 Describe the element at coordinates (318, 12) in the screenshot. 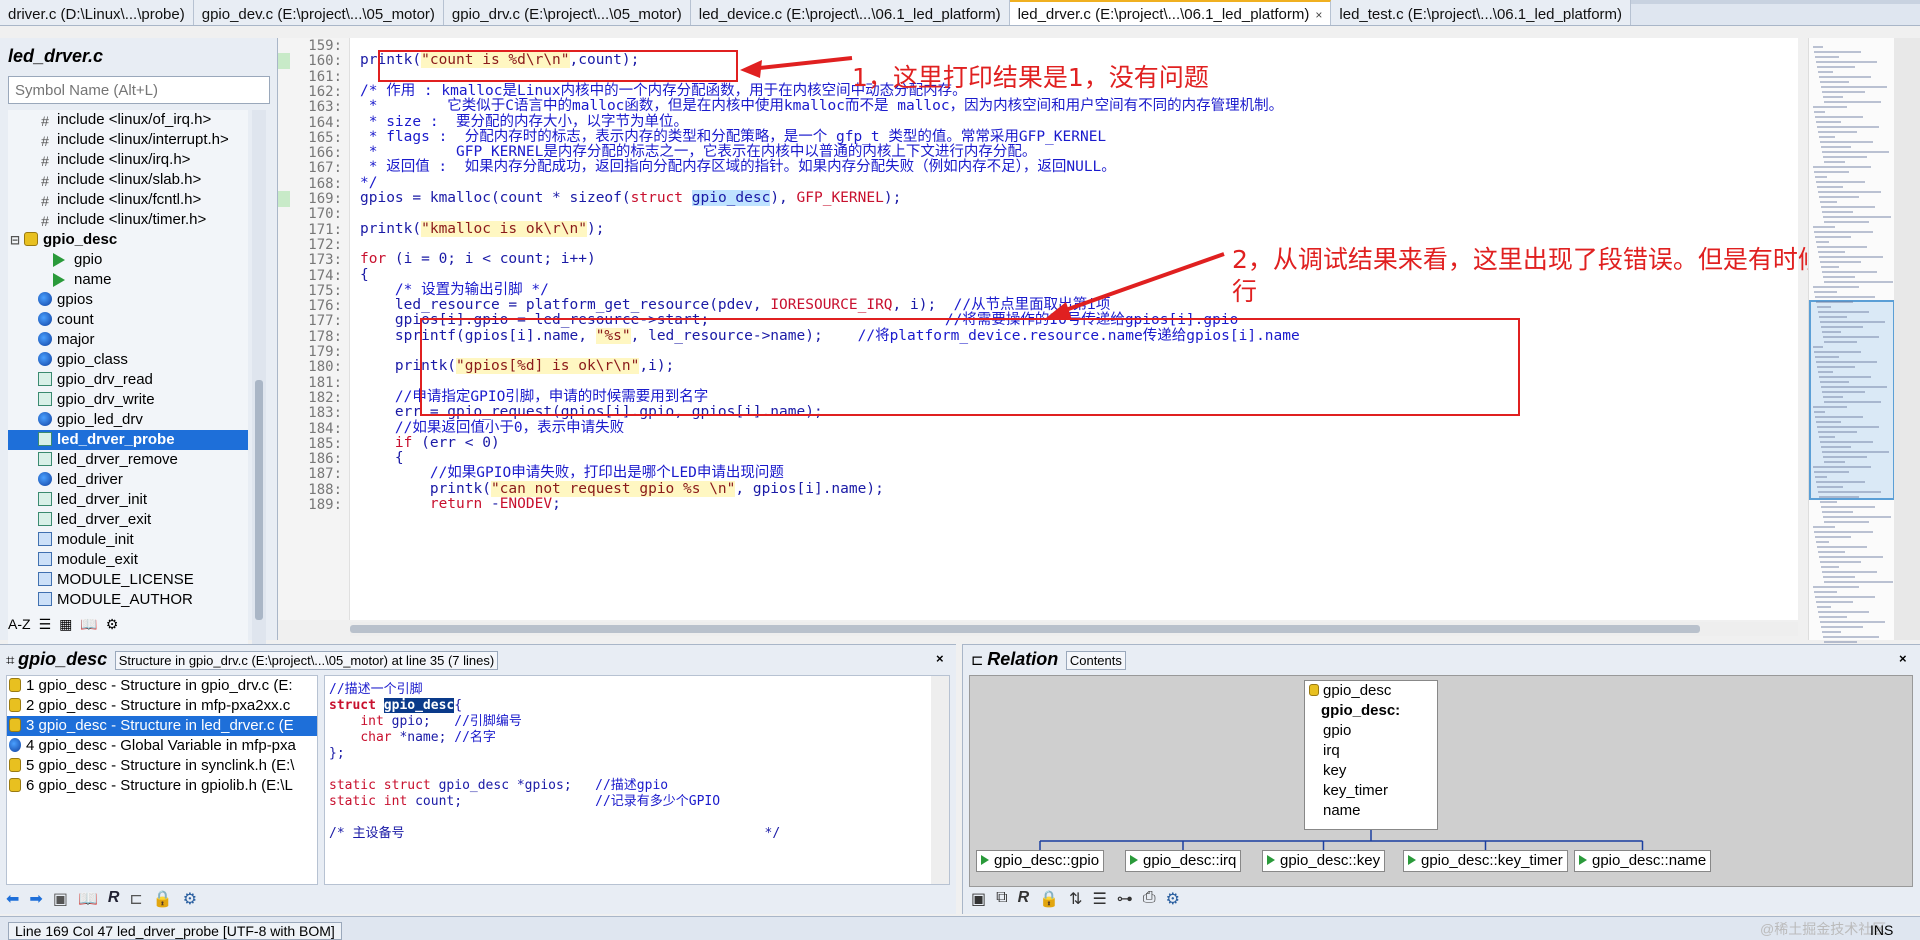

I see `file-tab: gpio_dev.c (E:\project\...\05_motor)` at that location.